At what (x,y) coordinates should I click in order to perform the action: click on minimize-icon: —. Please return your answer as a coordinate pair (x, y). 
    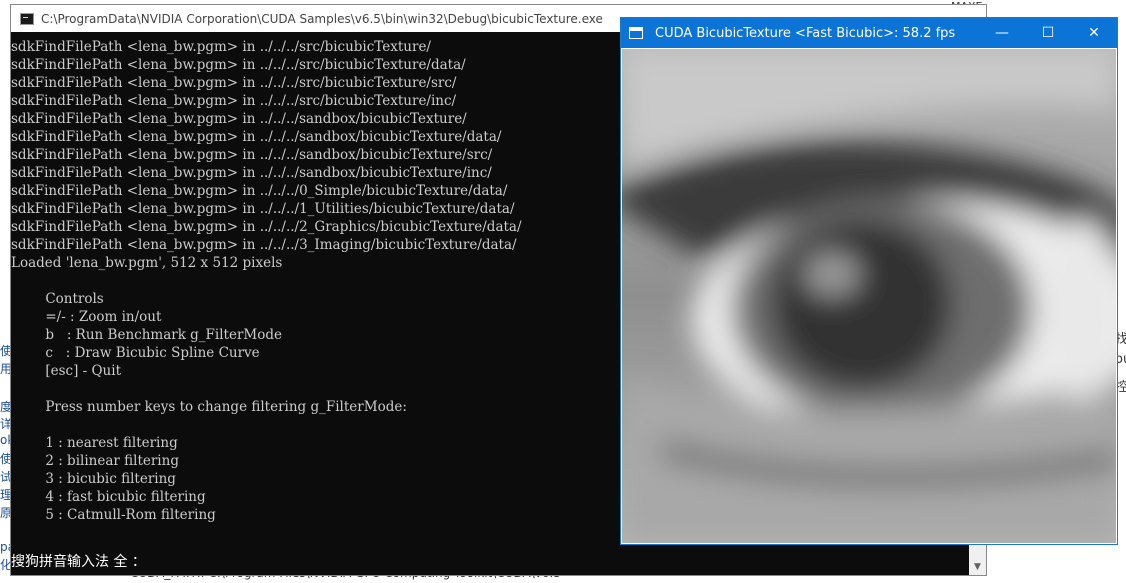
    Looking at the image, I should click on (1002, 33).